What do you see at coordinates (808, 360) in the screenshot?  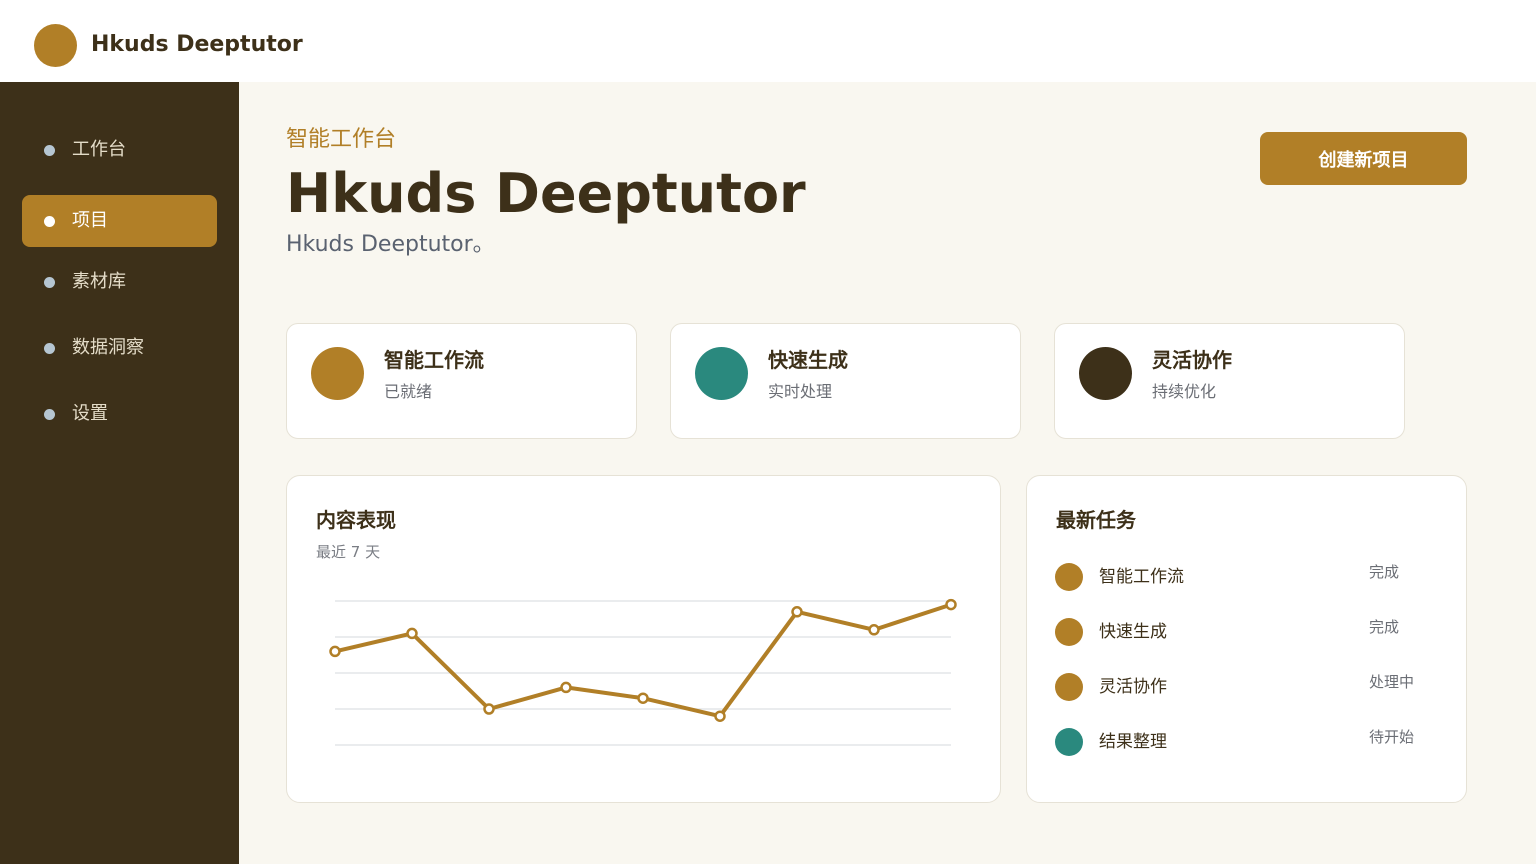 I see `stat-title: 快速生成` at bounding box center [808, 360].